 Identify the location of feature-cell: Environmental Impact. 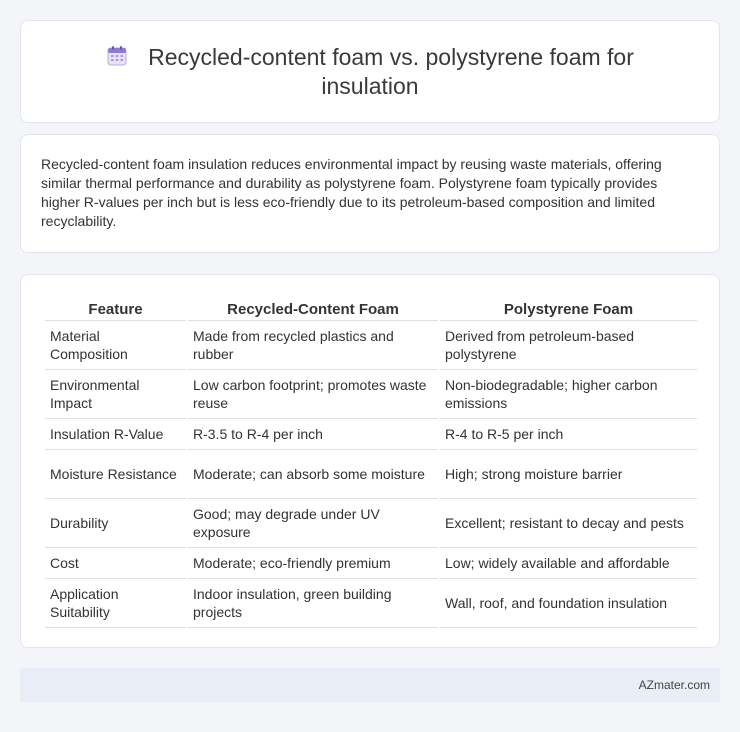
(115, 394).